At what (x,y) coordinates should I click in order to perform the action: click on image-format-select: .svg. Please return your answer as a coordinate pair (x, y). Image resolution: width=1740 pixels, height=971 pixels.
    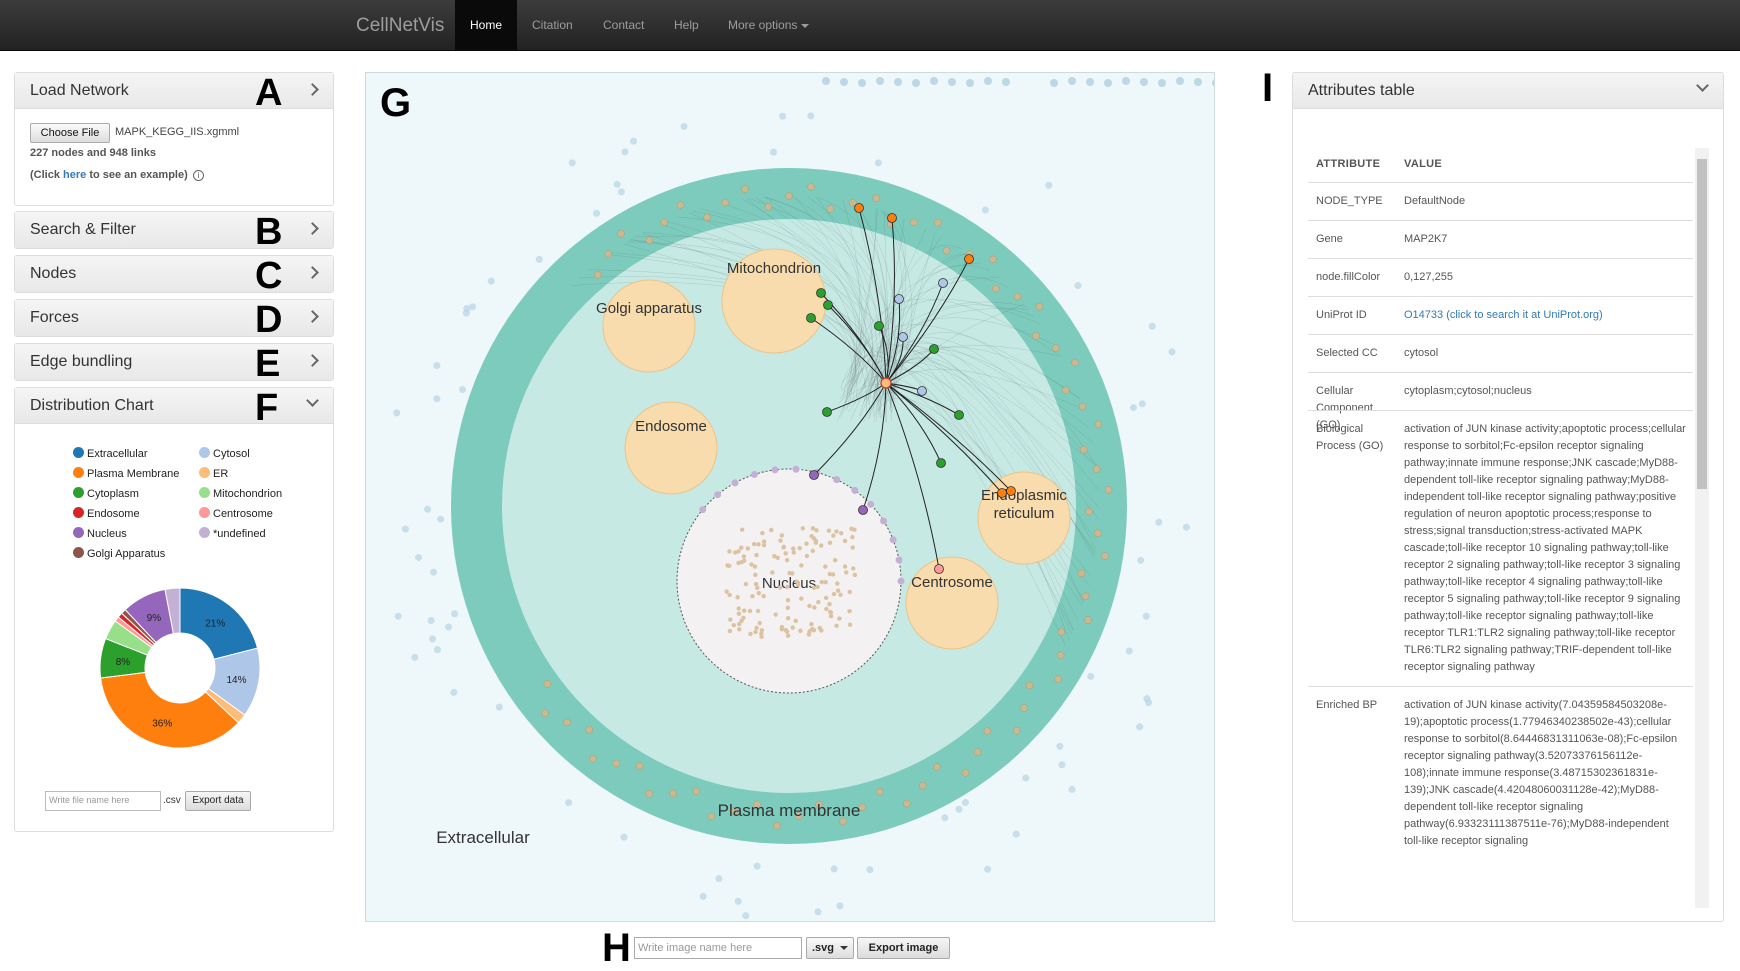
    Looking at the image, I should click on (830, 948).